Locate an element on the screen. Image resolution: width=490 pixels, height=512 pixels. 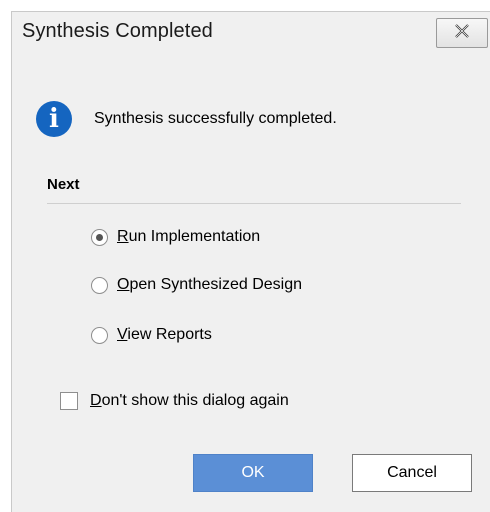
radio-open-synthesized-design: Open Synthesized Design is located at coordinates (196, 285).